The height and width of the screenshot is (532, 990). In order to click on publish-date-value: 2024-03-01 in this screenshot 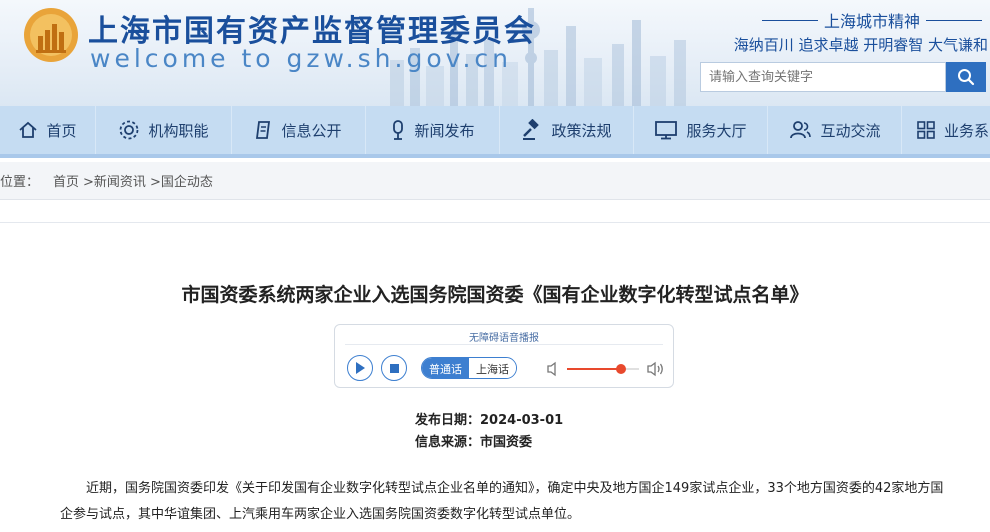, I will do `click(522, 420)`.